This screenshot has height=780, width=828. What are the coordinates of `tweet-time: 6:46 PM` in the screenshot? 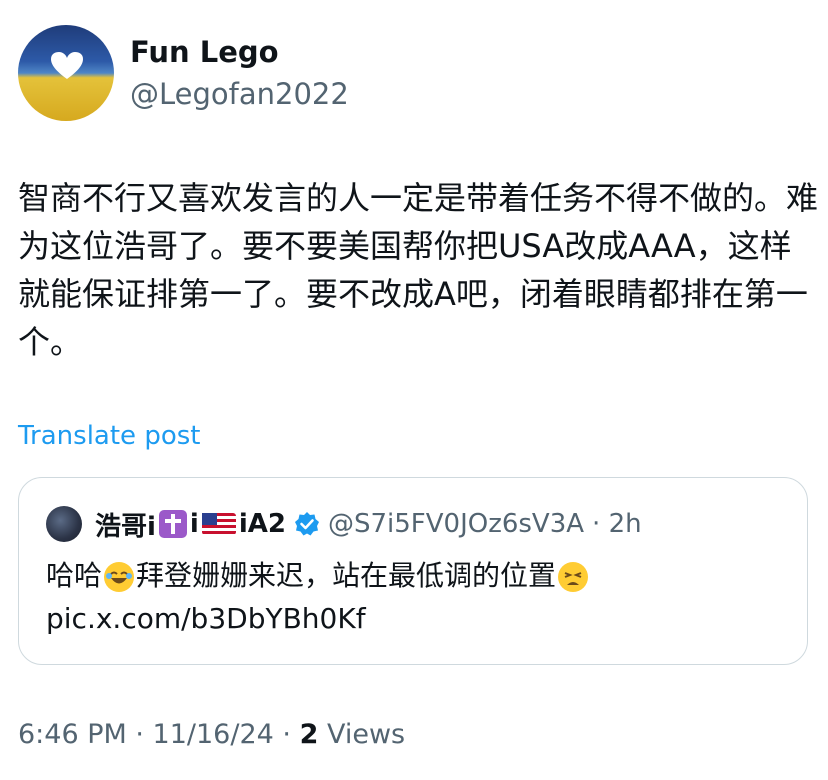 It's located at (72, 734).